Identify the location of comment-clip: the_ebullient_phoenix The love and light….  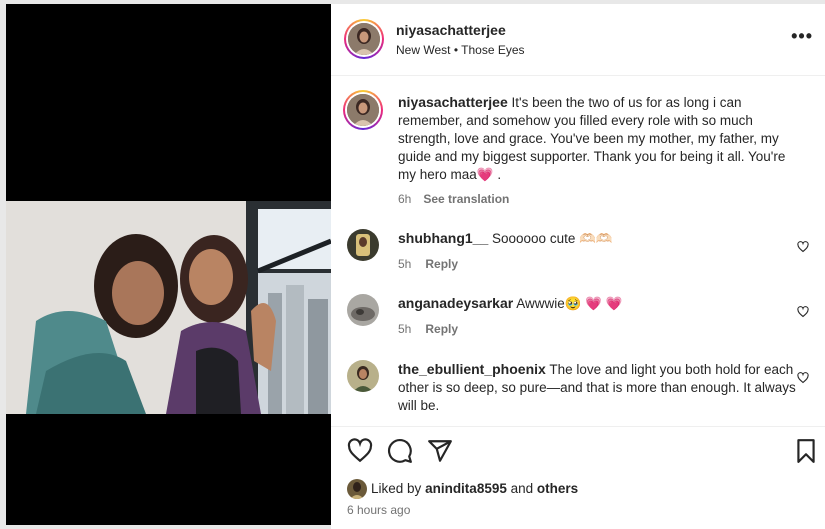
(578, 390).